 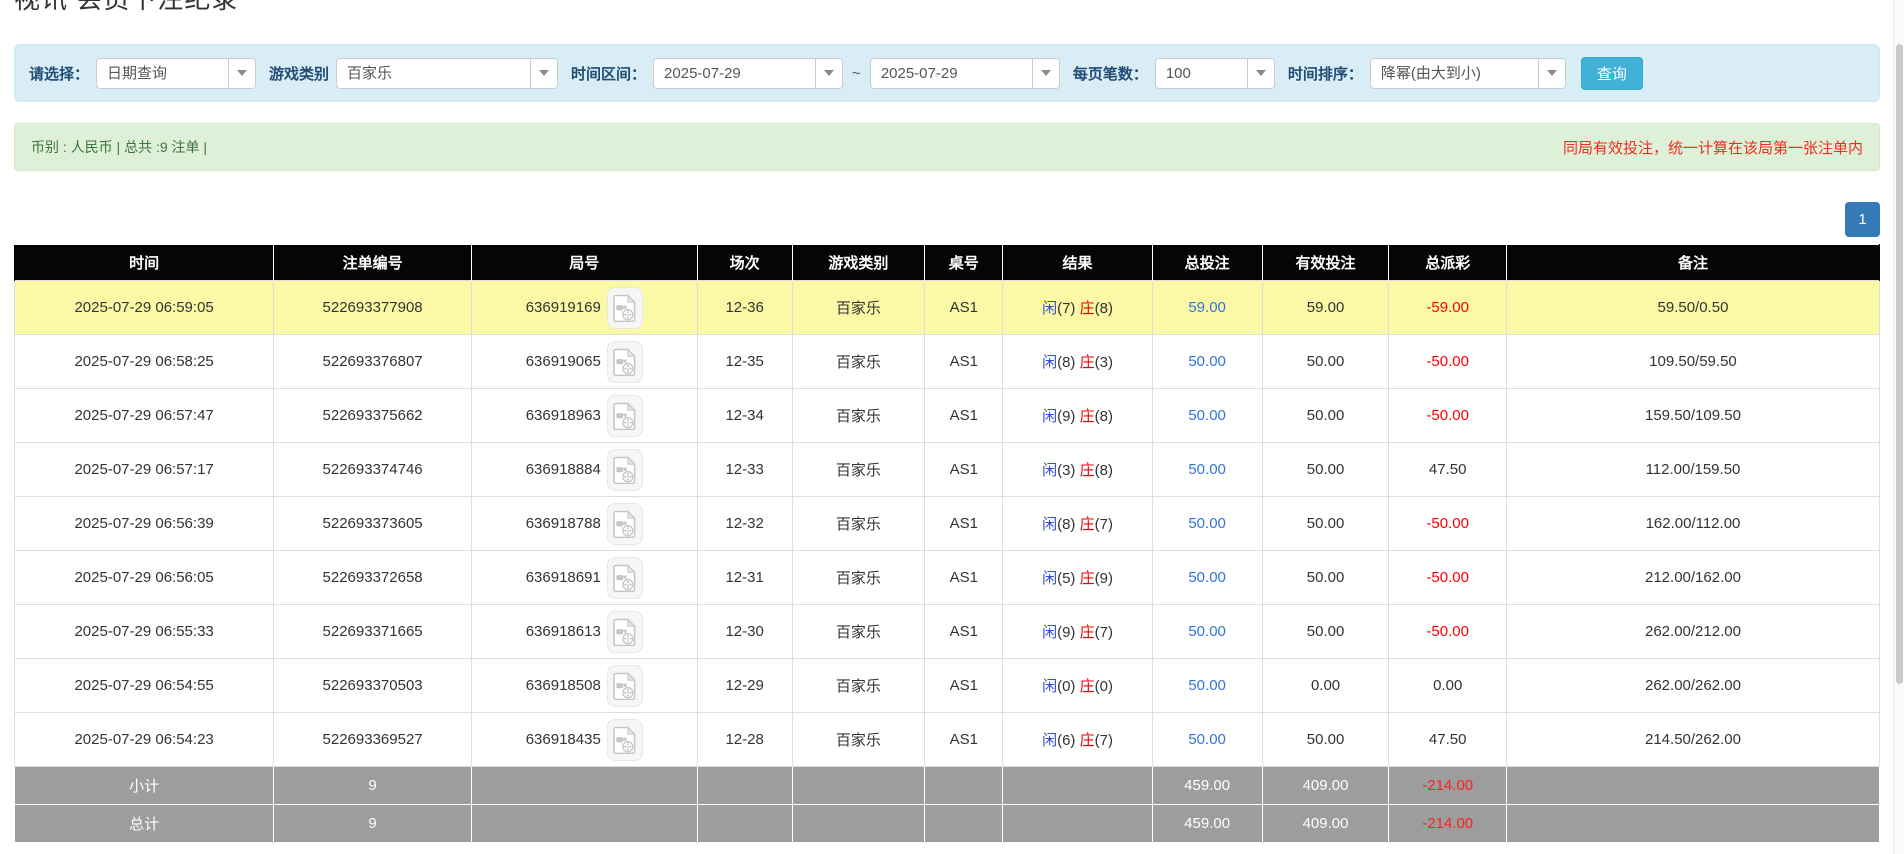 I want to click on col-header-round: 局号, so click(x=584, y=262).